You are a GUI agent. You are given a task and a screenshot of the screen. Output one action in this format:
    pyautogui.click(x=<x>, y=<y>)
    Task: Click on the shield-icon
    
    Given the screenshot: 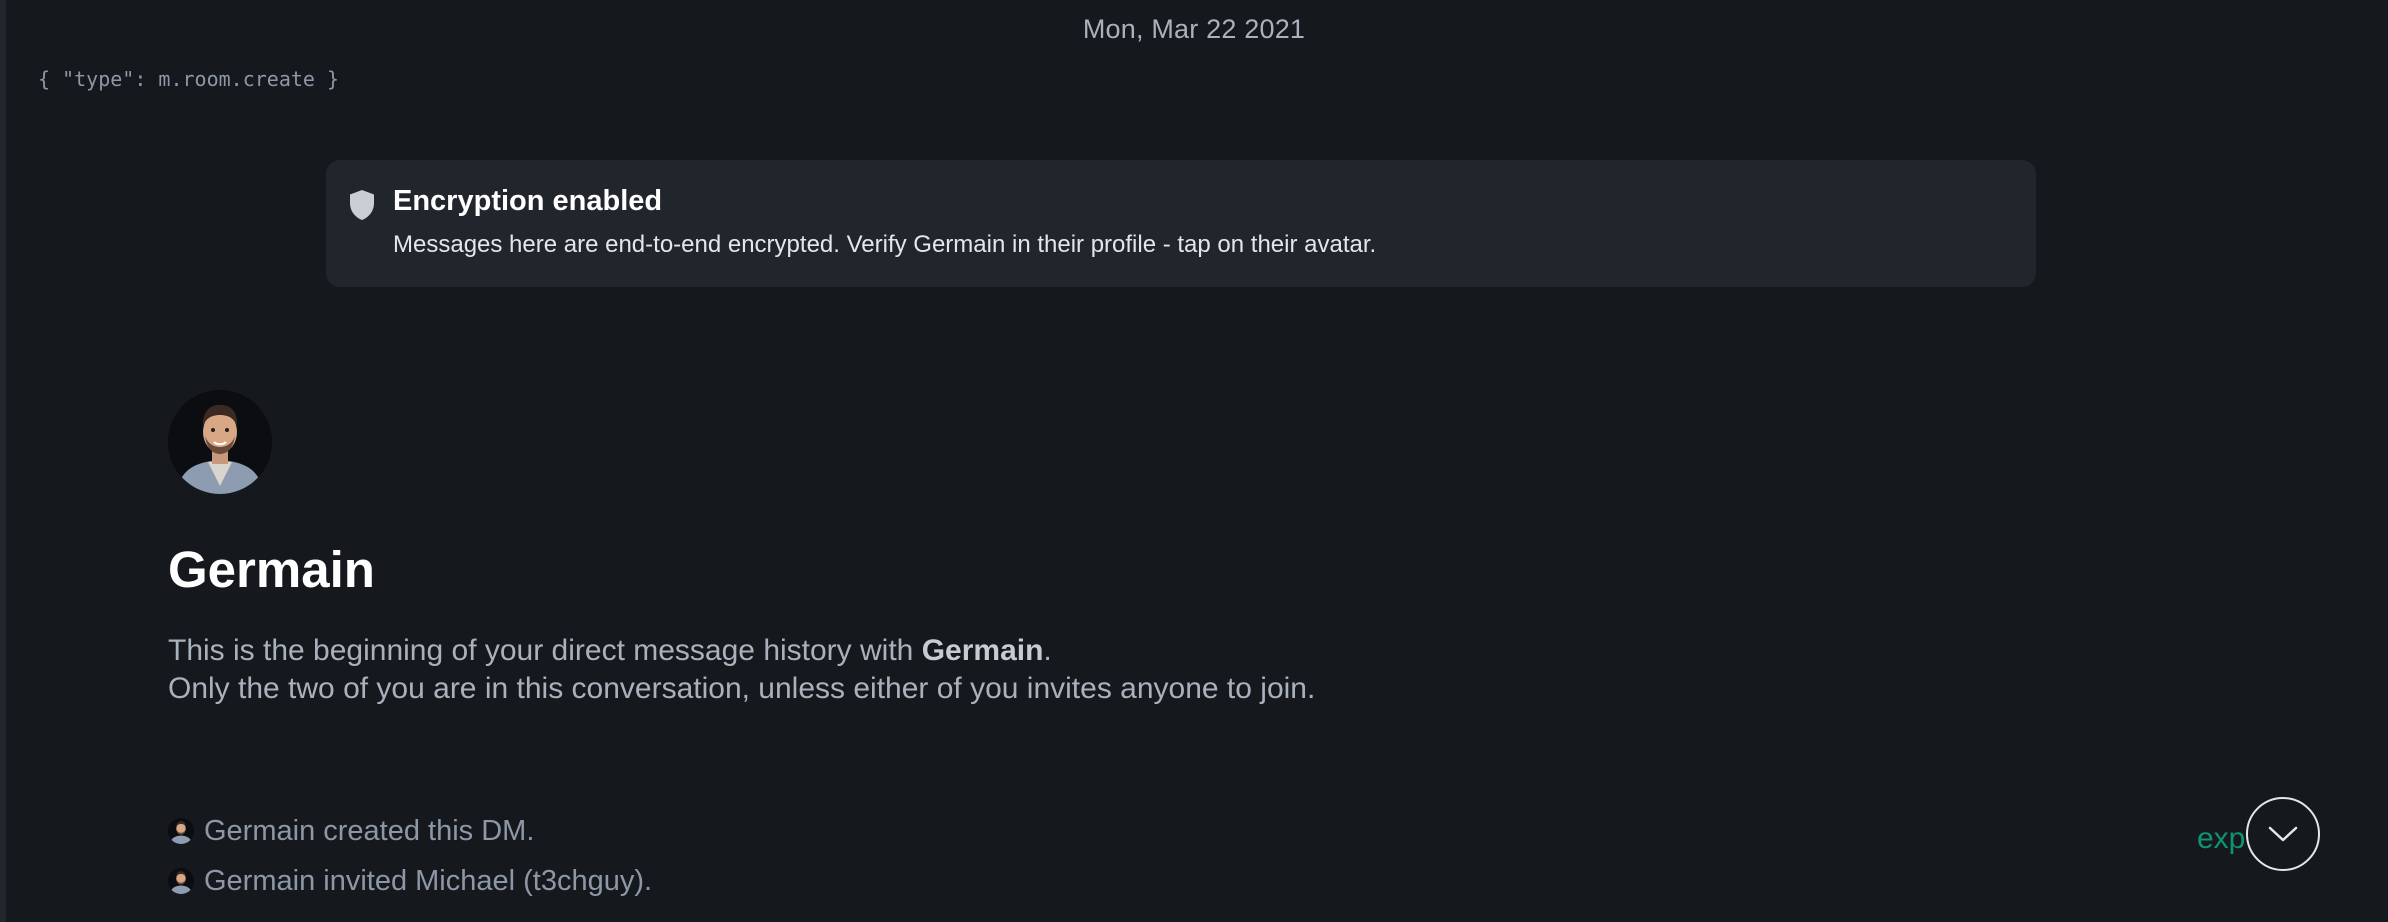 What is the action you would take?
    pyautogui.click(x=362, y=205)
    